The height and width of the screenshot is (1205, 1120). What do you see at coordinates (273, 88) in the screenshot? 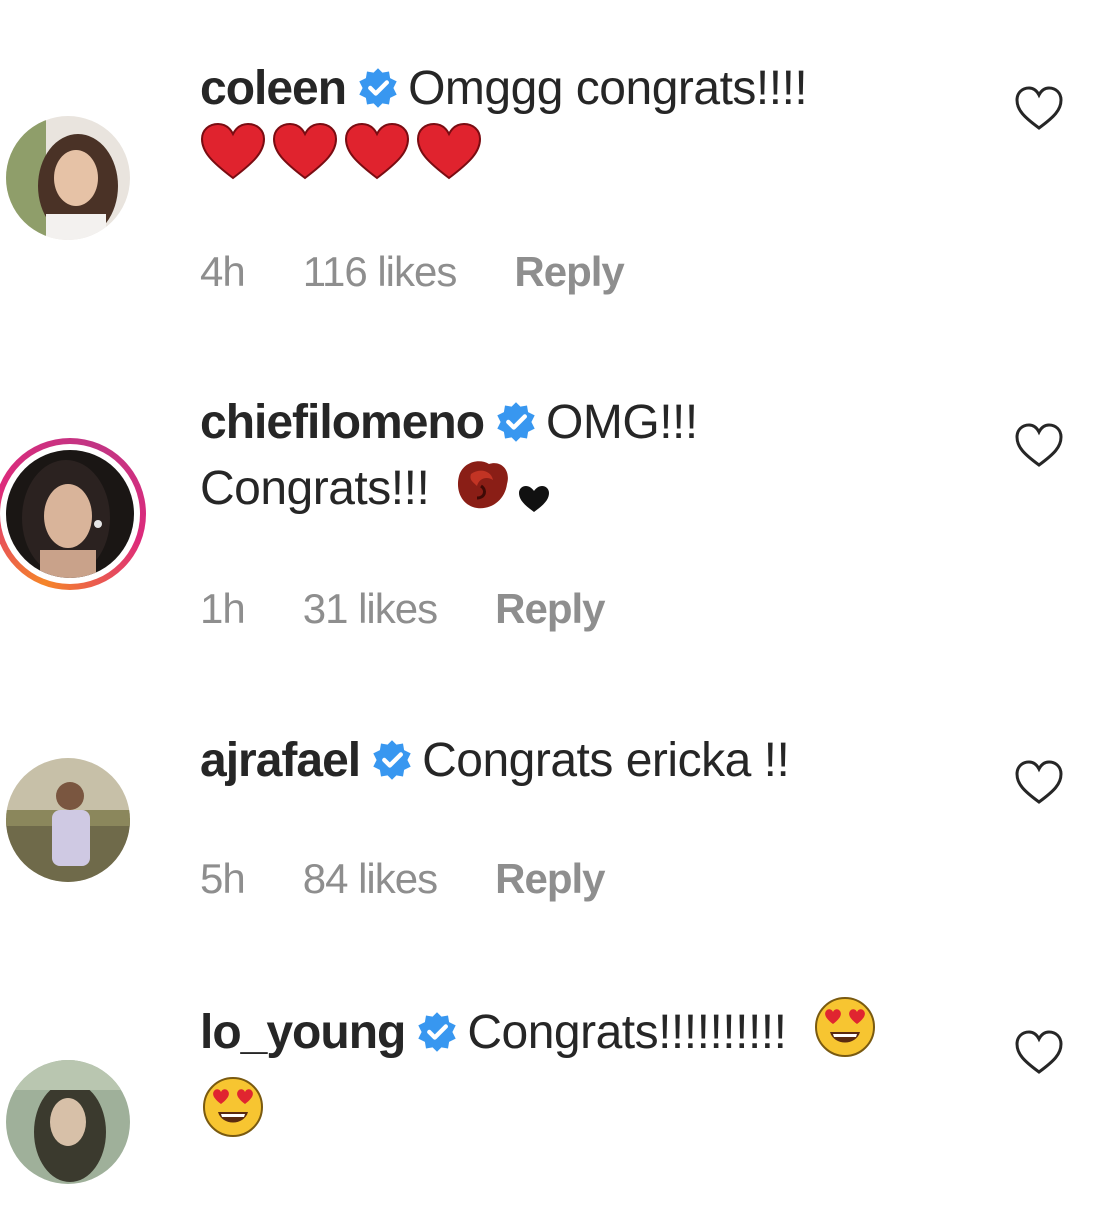
I see `comment-username: coleen` at bounding box center [273, 88].